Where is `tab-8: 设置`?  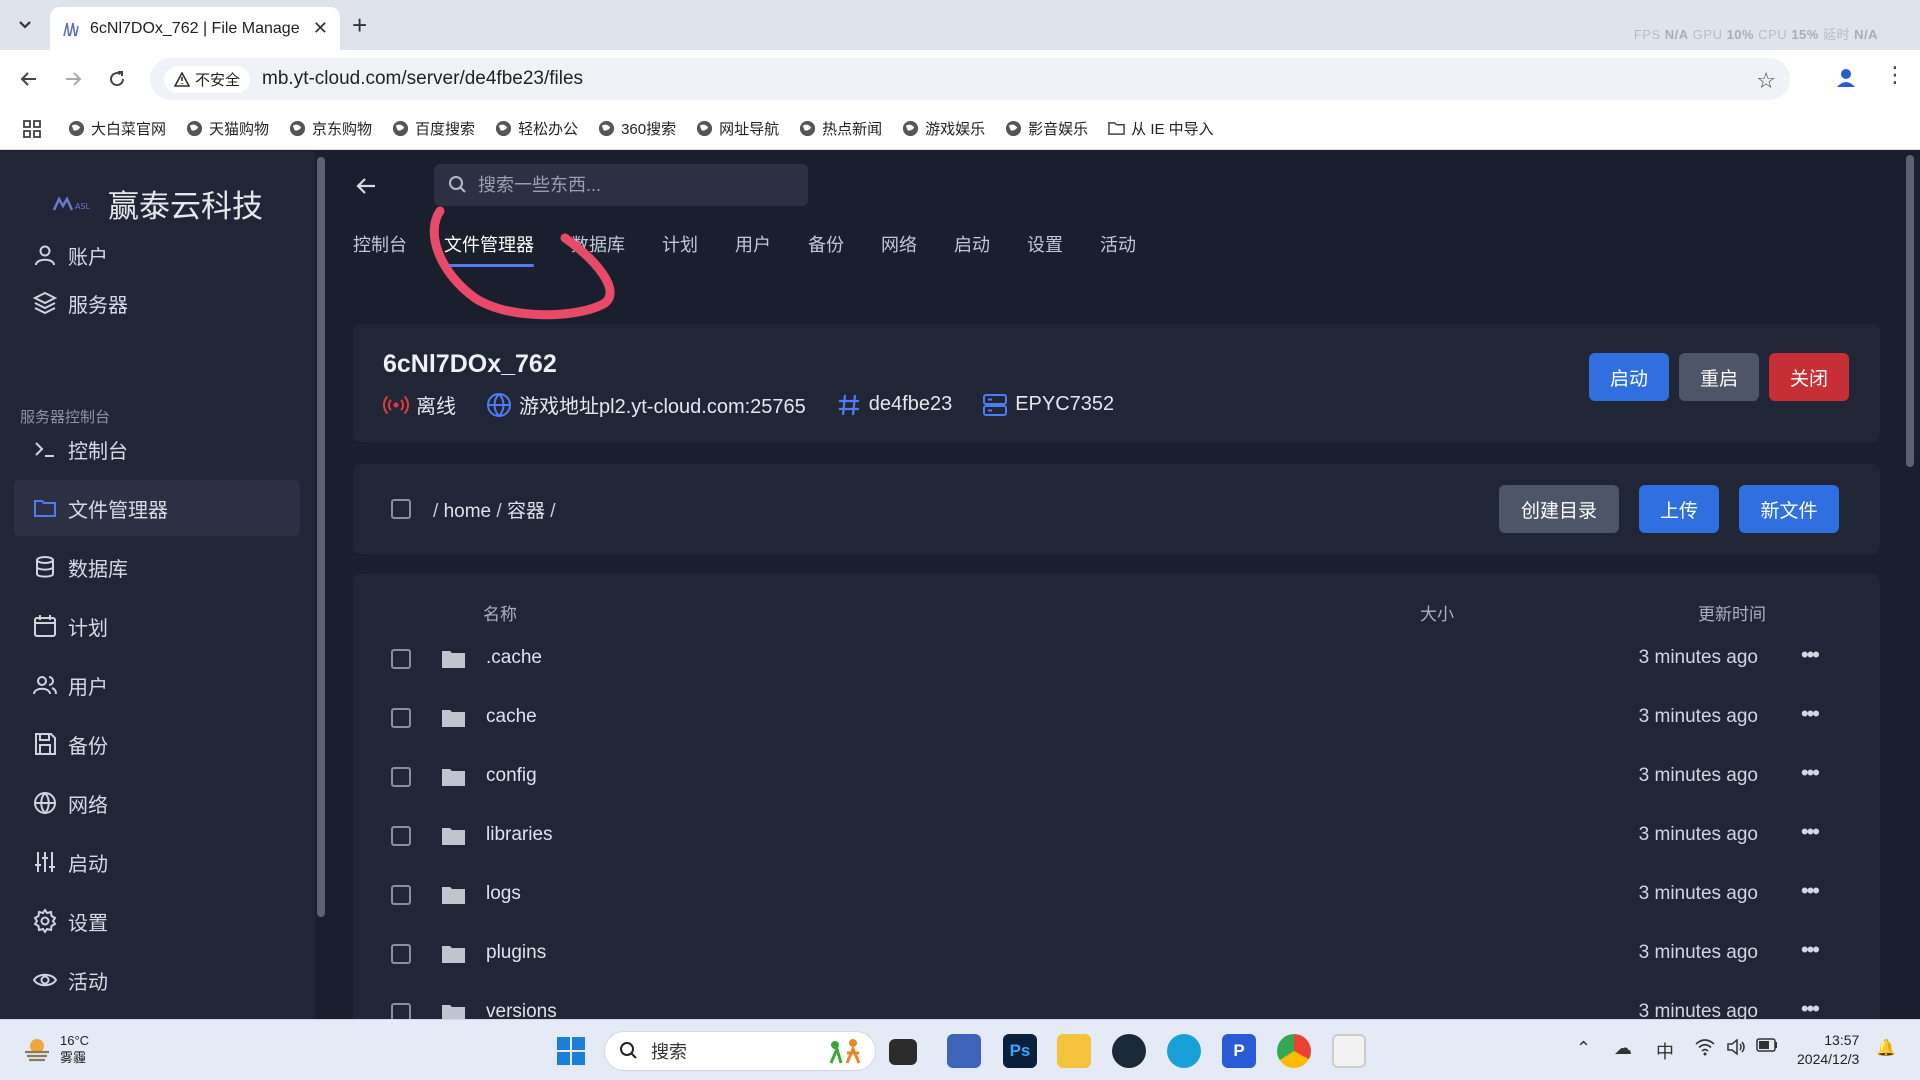 tab-8: 设置 is located at coordinates (1045, 249).